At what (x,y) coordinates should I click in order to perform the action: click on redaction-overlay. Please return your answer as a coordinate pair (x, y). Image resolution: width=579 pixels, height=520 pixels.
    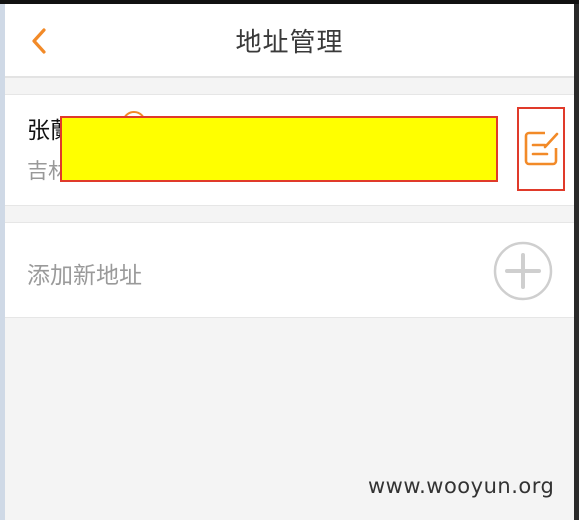
    Looking at the image, I should click on (279, 149).